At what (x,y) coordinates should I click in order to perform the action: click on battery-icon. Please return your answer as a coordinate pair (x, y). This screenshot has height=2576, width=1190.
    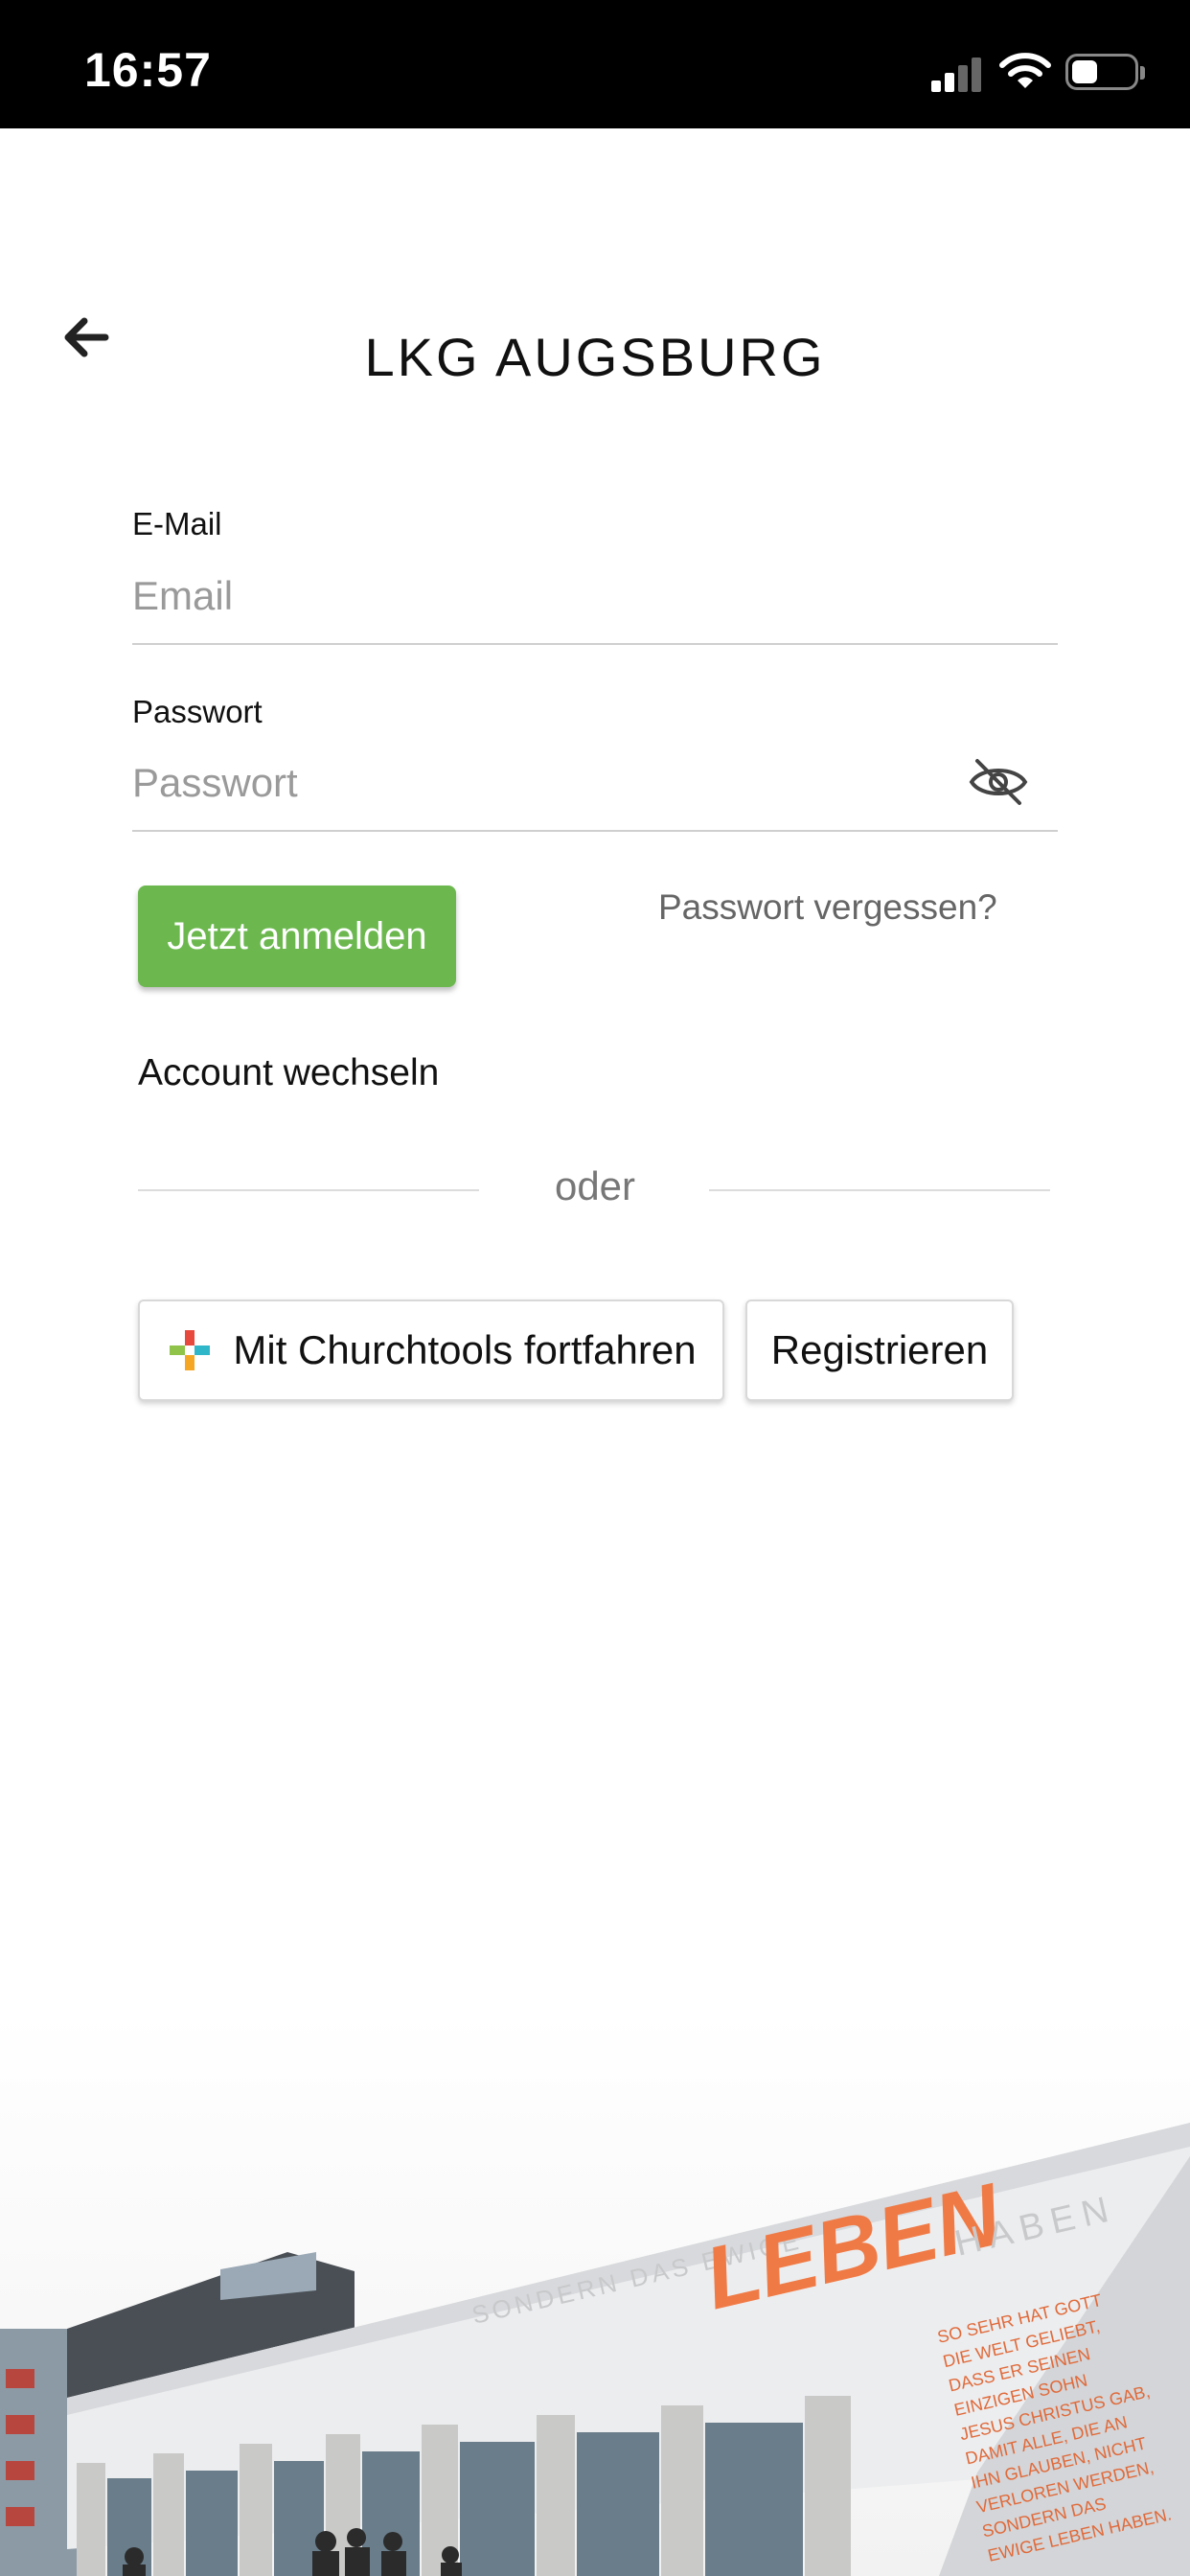
    Looking at the image, I should click on (1105, 72).